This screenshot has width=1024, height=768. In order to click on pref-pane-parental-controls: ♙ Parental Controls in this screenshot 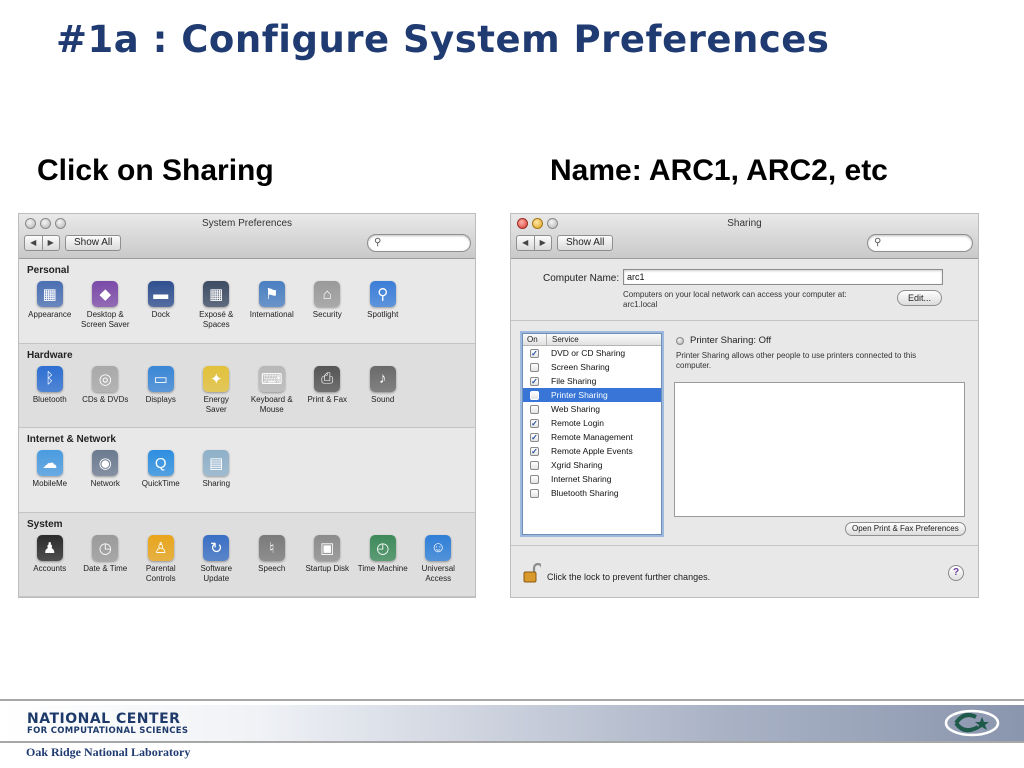, I will do `click(161, 559)`.